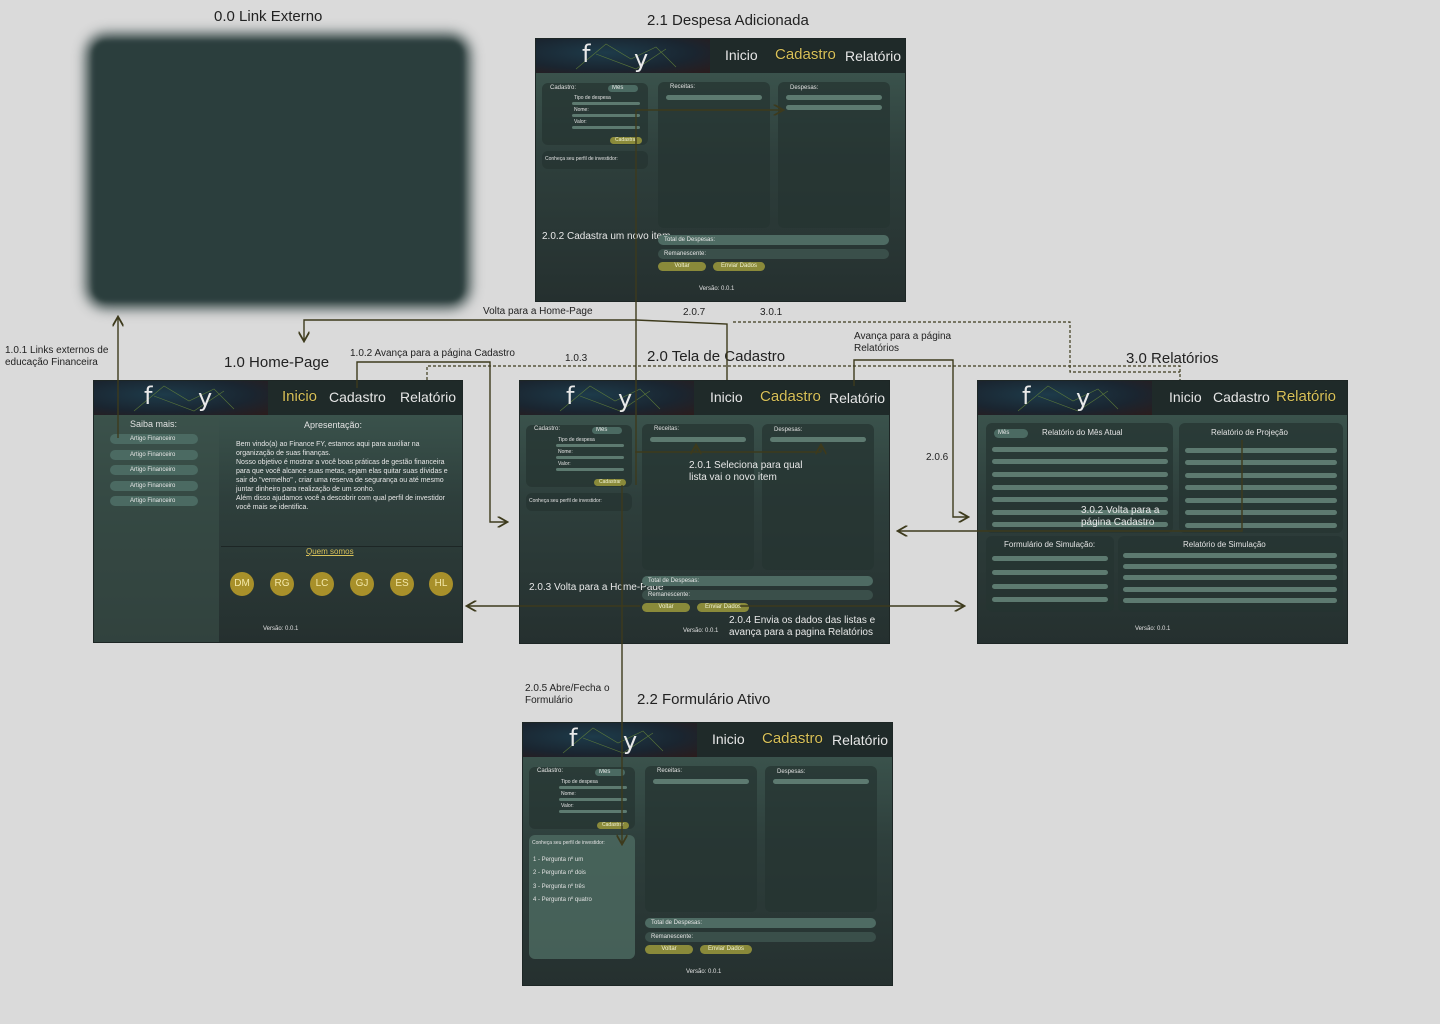 This screenshot has width=1440, height=1024. Describe the element at coordinates (538, 311) in the screenshot. I see `note-volta-home: Volta para a Home-Page` at that location.